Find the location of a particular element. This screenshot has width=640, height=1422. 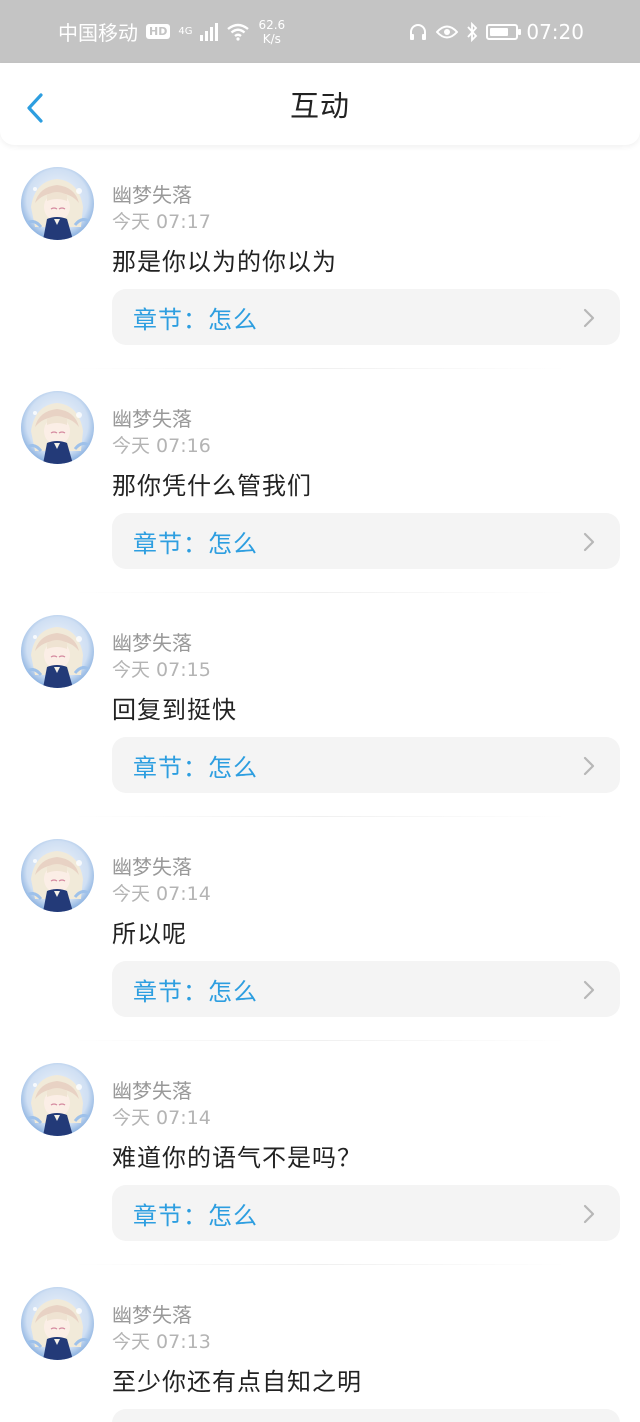

signal-icon is located at coordinates (209, 31).